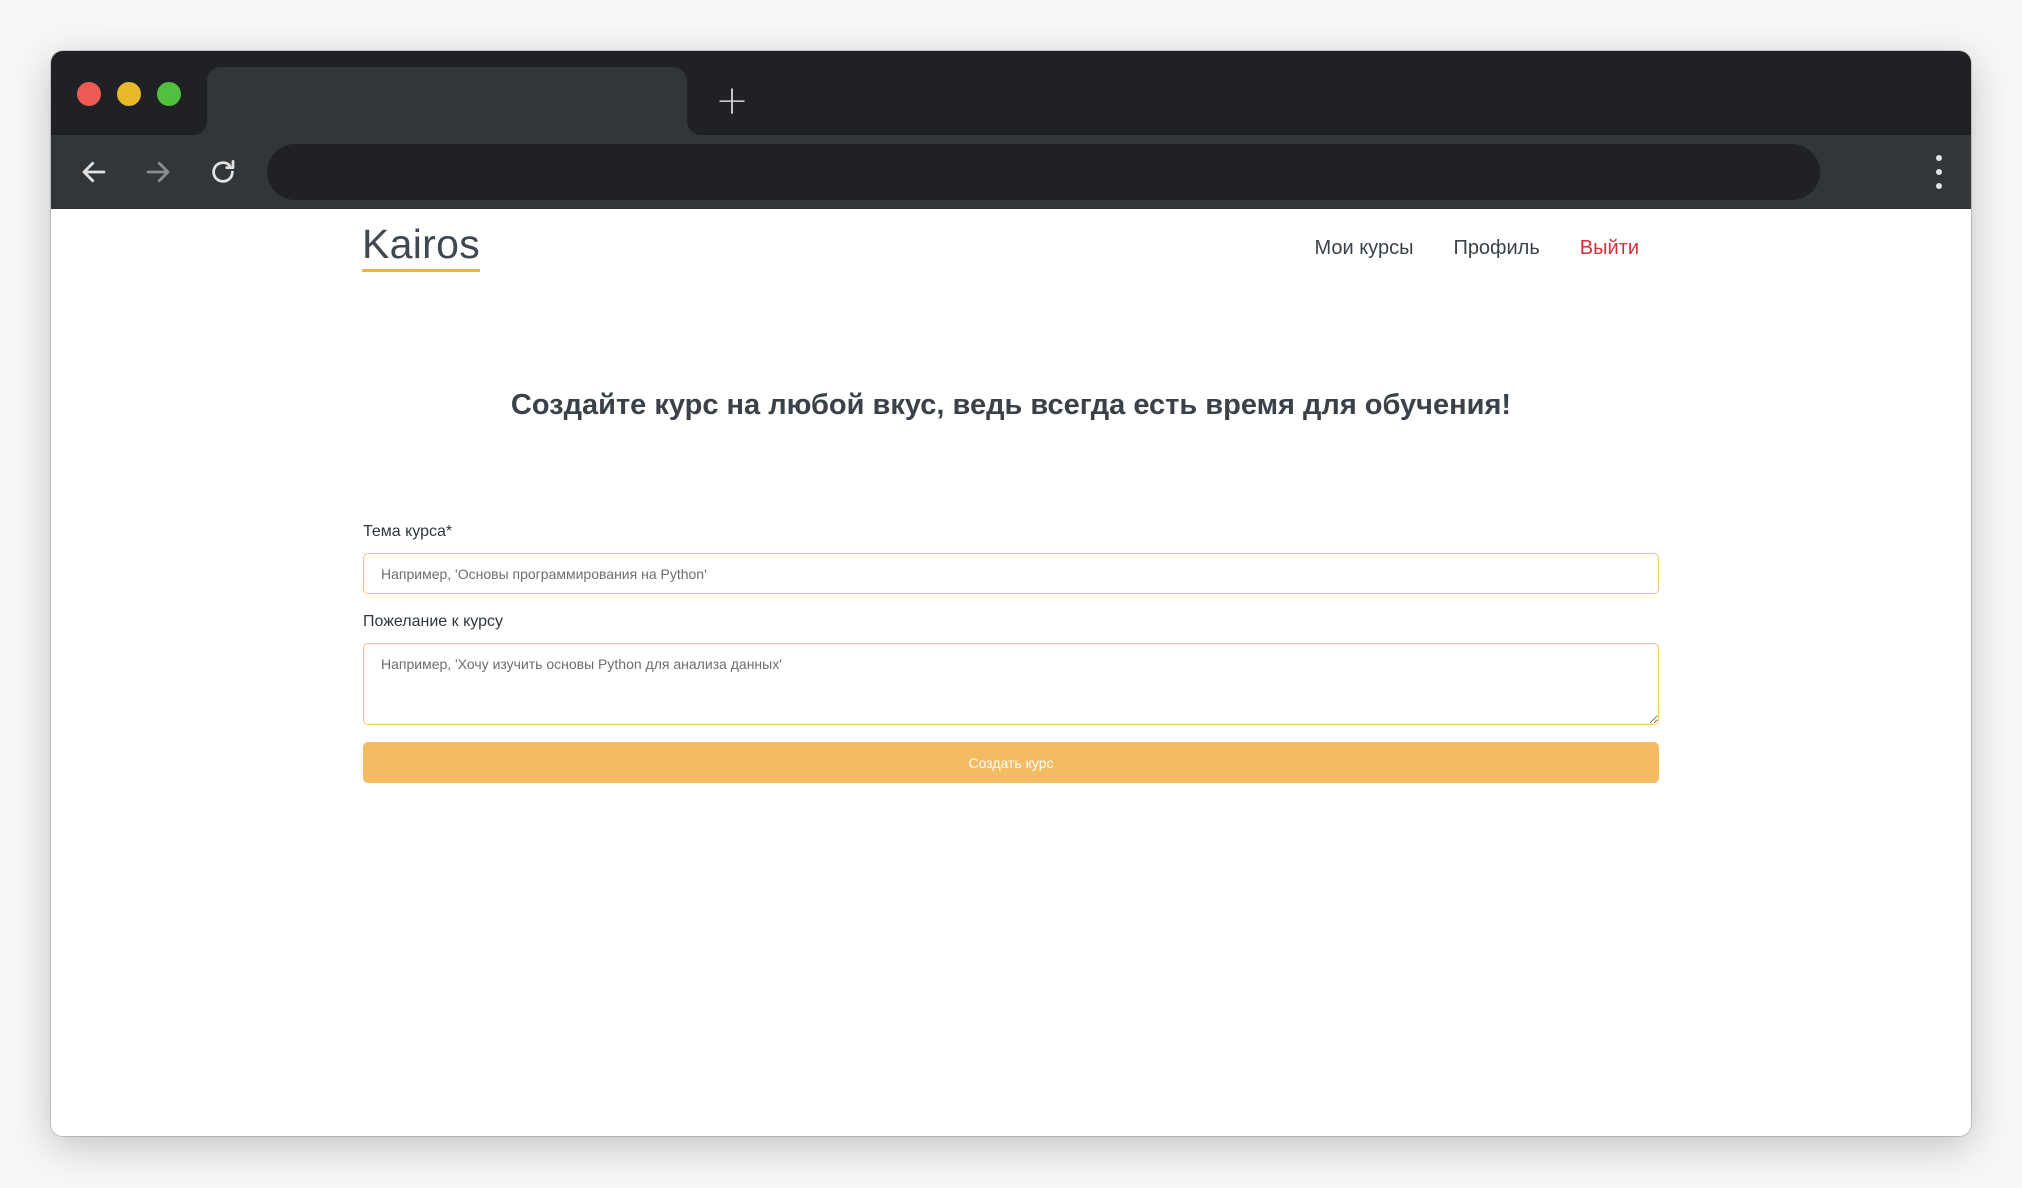  What do you see at coordinates (1939, 172) in the screenshot?
I see `kebab-menu-icon` at bounding box center [1939, 172].